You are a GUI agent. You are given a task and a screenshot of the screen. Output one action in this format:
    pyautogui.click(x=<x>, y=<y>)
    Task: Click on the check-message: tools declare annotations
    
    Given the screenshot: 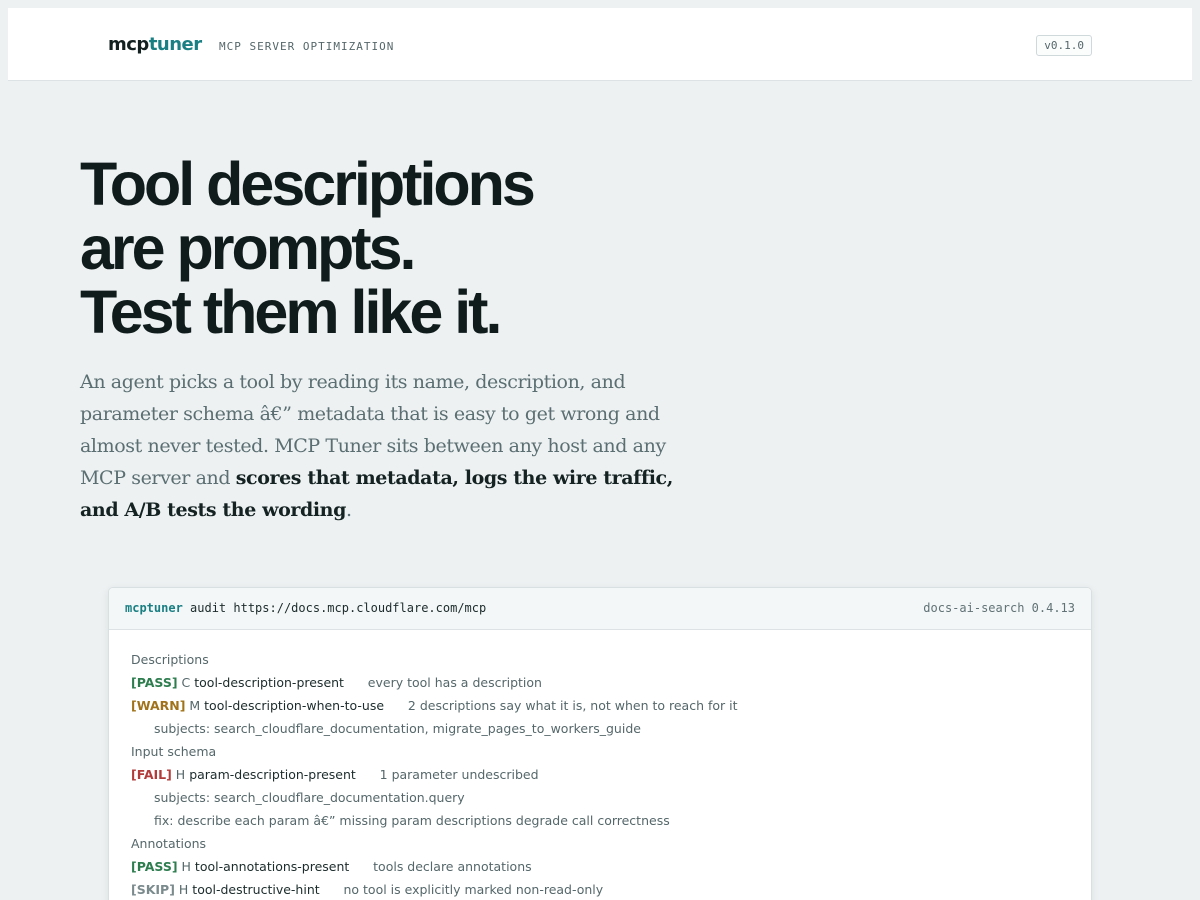 What is the action you would take?
    pyautogui.click(x=440, y=866)
    